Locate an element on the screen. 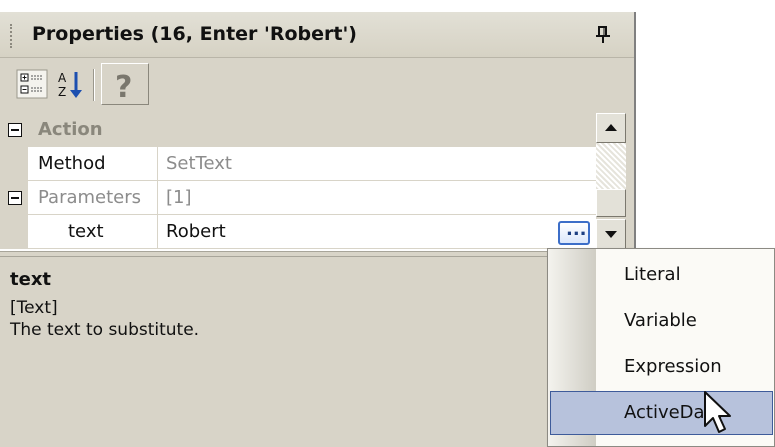 This screenshot has width=775, height=447. help-button: ? is located at coordinates (125, 84).